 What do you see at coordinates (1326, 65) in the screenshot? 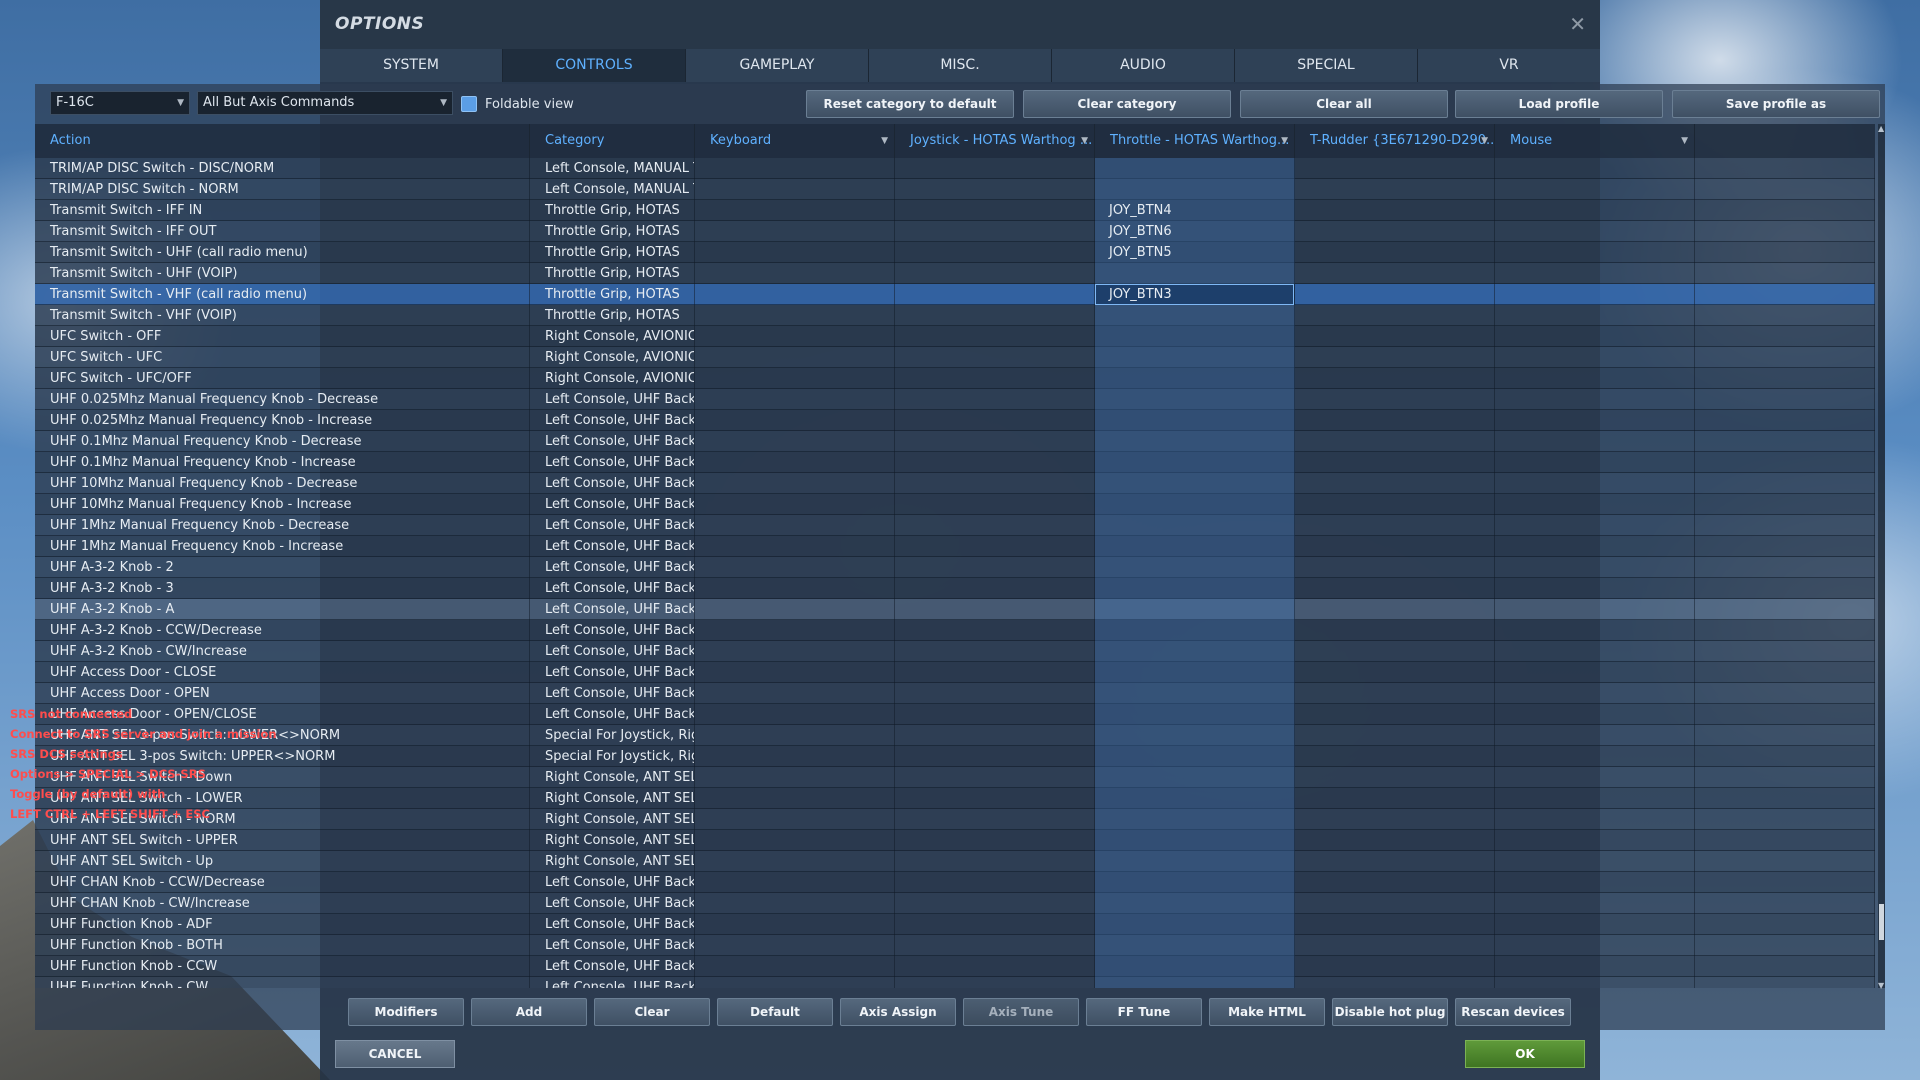
I see `tab-special: SPECIAL` at bounding box center [1326, 65].